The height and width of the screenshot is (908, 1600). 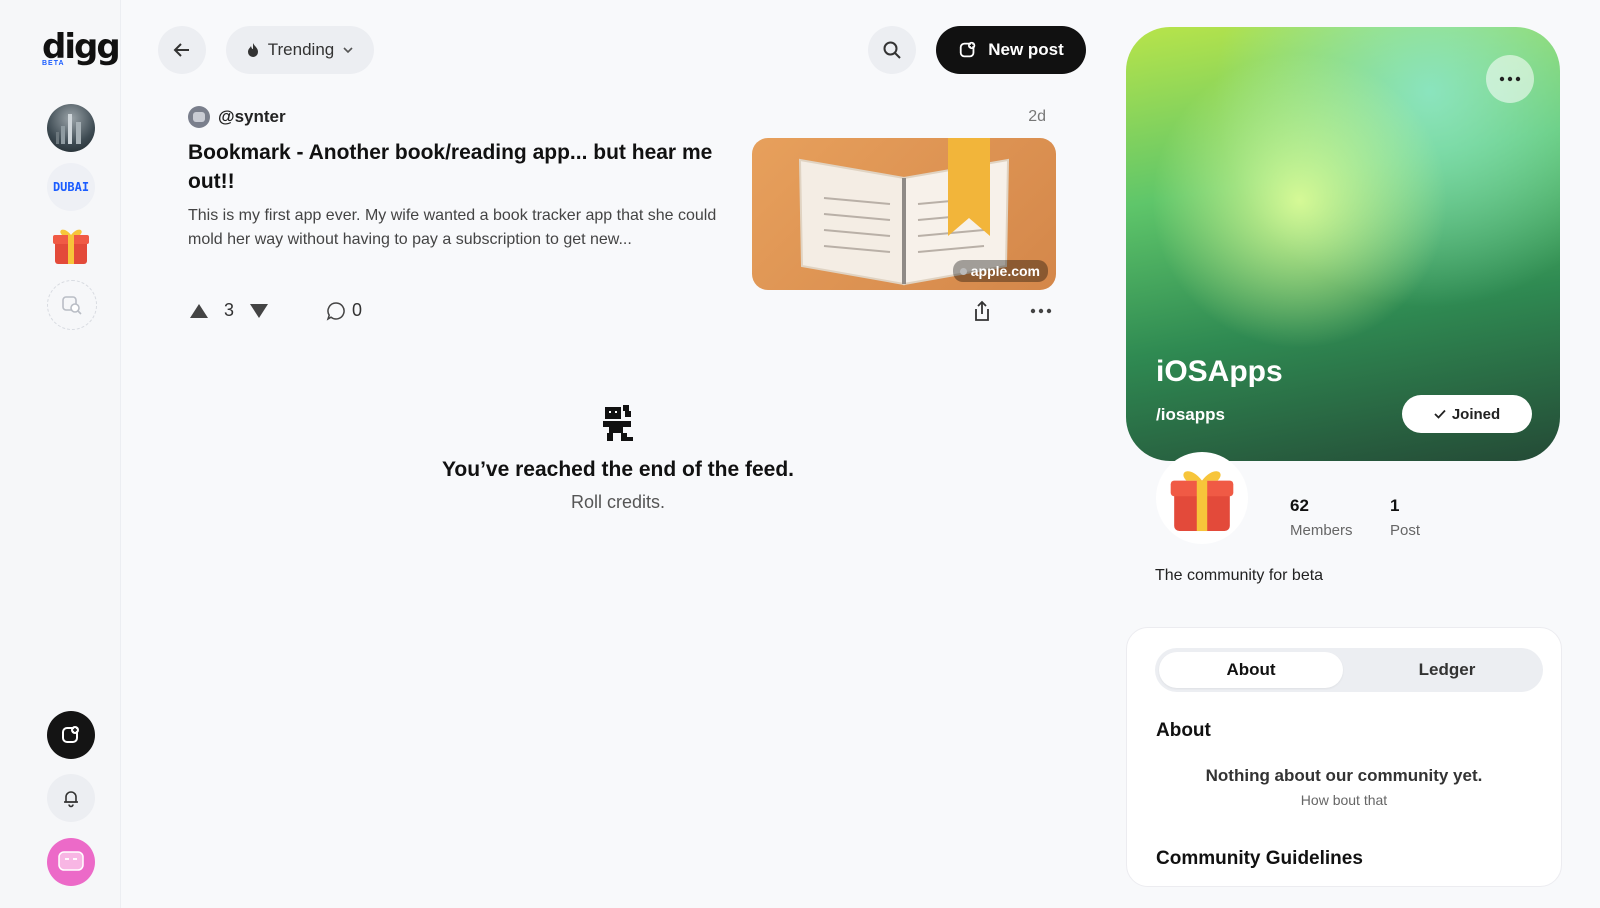 I want to click on new-post-button: New post, so click(x=1011, y=50).